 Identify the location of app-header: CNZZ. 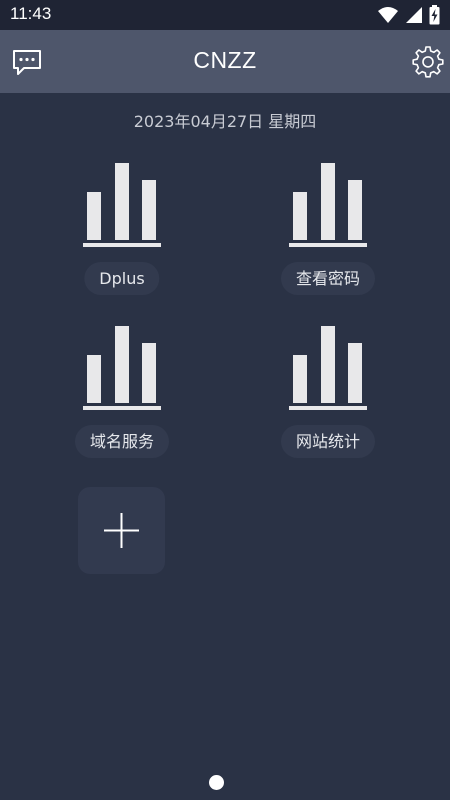
(225, 61).